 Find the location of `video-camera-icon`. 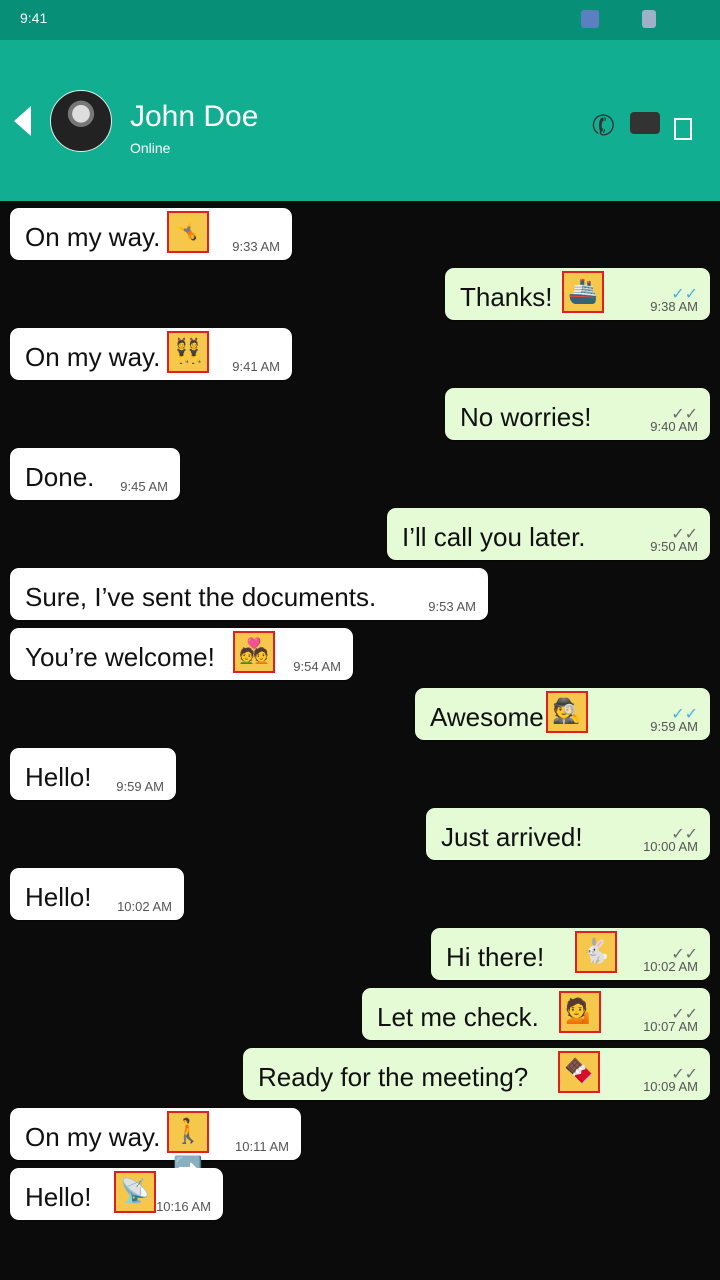

video-camera-icon is located at coordinates (645, 123).